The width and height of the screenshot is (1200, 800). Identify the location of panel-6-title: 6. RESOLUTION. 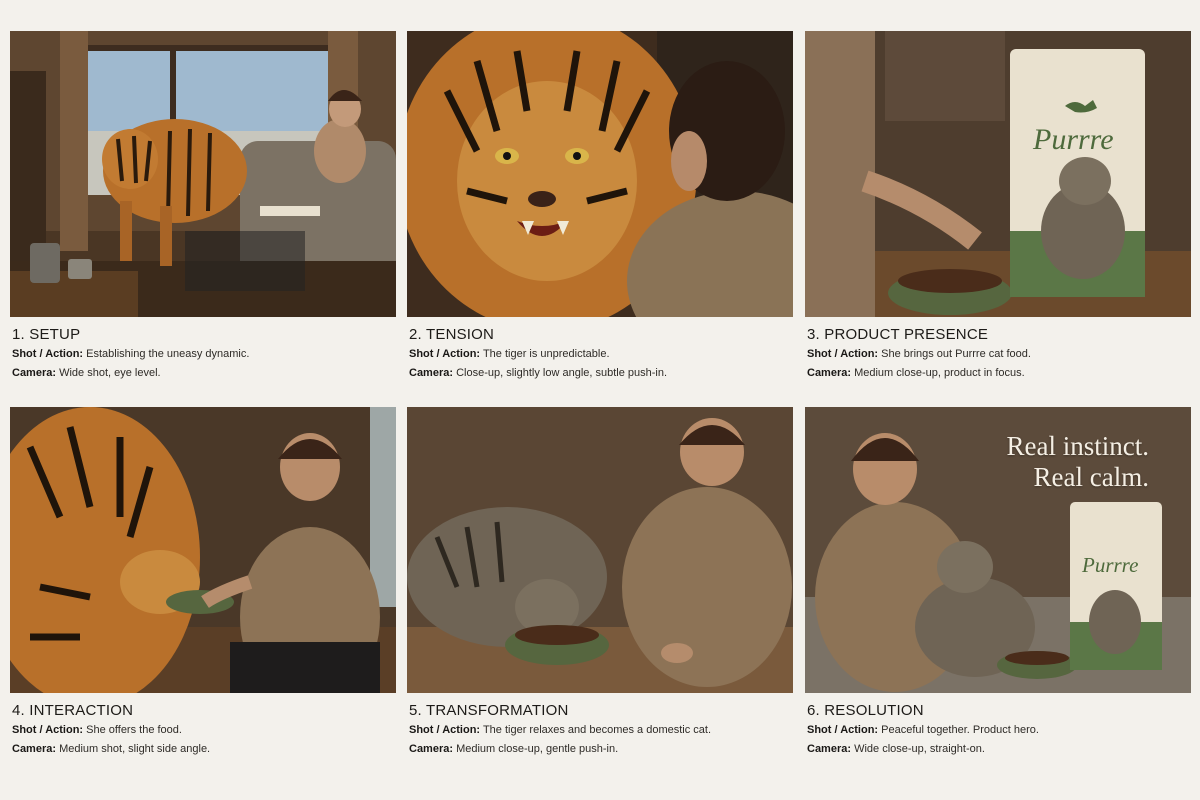
(865, 710).